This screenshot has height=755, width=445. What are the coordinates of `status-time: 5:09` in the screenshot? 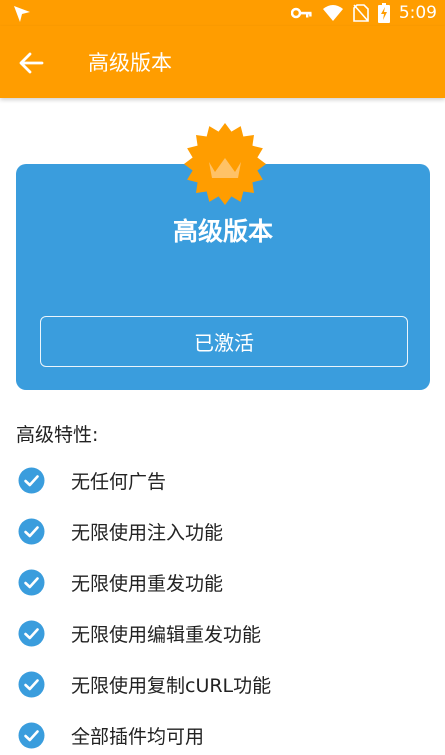 It's located at (417, 13).